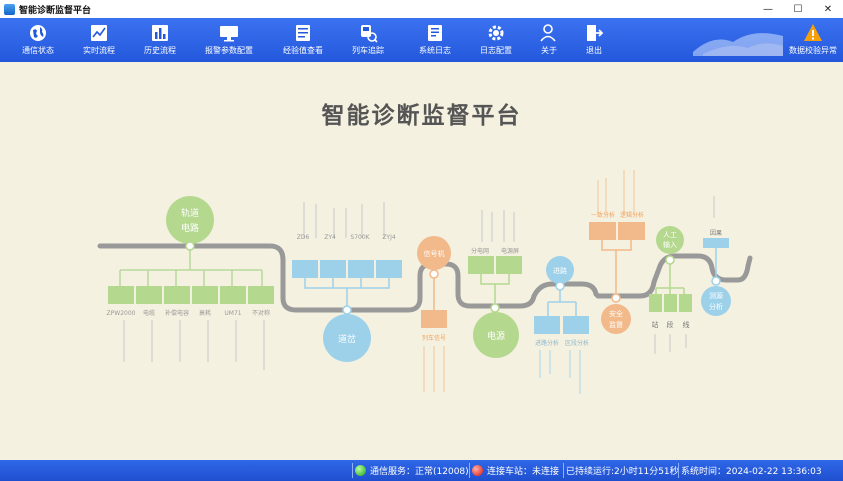  I want to click on document-icon, so click(303, 33).